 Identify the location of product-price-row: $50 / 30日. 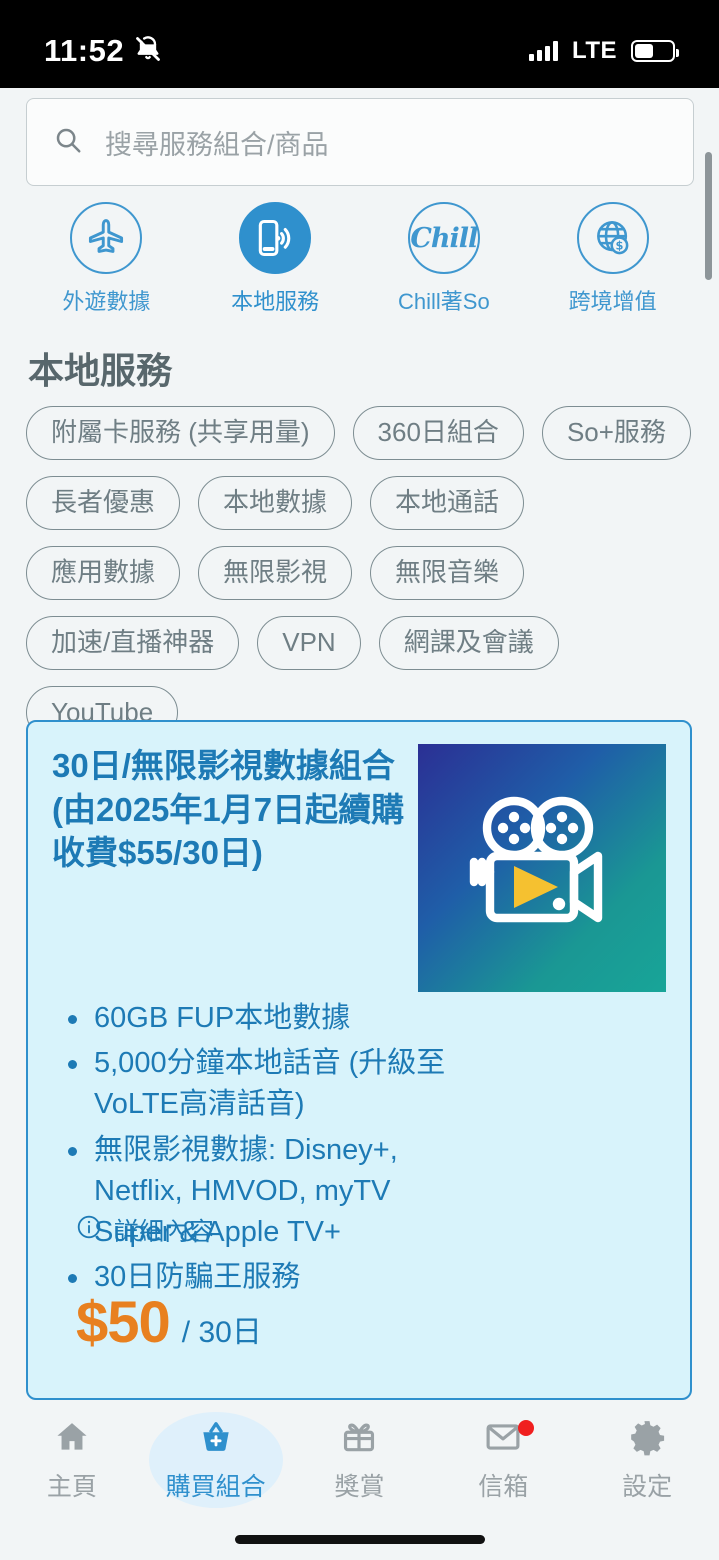
(169, 1322).